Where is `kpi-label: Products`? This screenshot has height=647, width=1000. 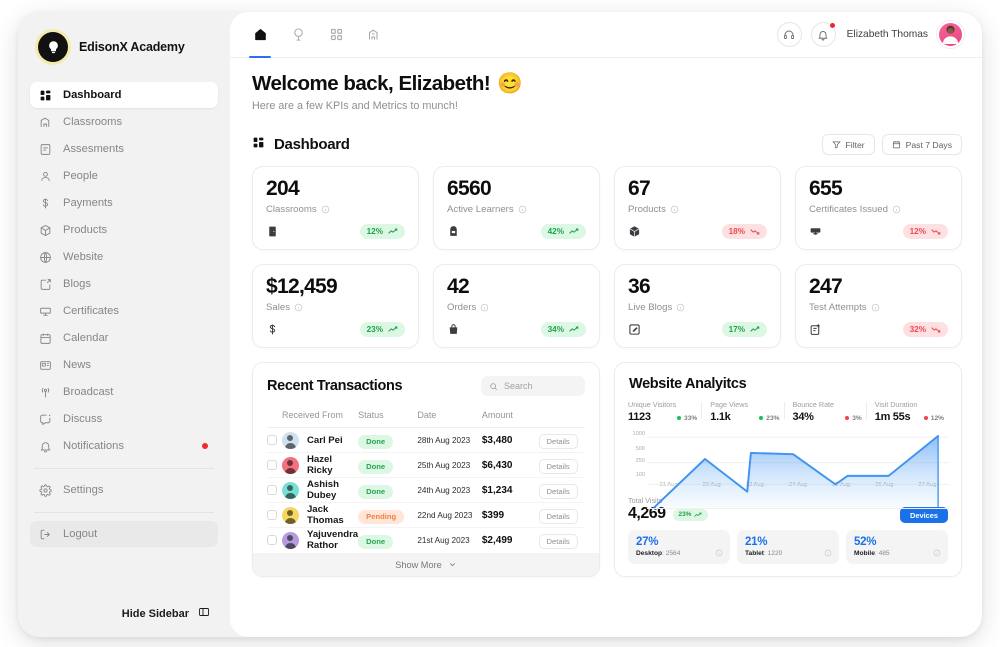
kpi-label: Products is located at coordinates (697, 209).